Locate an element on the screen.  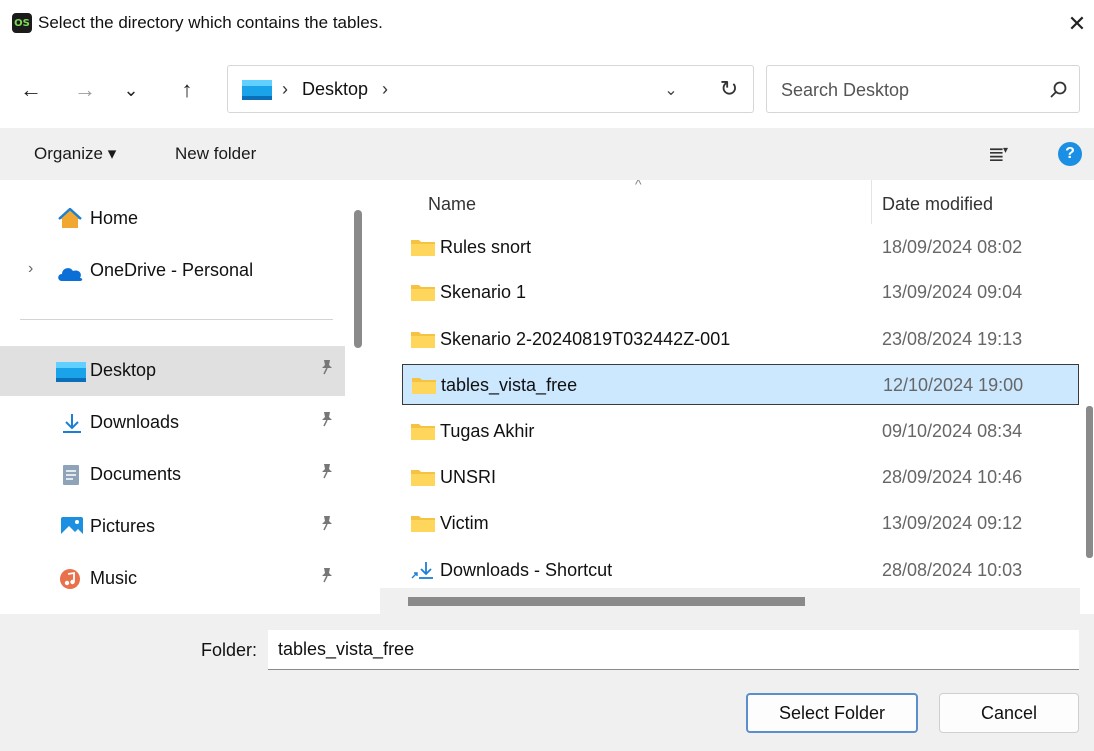
file-name: Downloads - Shortcut is located at coordinates (526, 570).